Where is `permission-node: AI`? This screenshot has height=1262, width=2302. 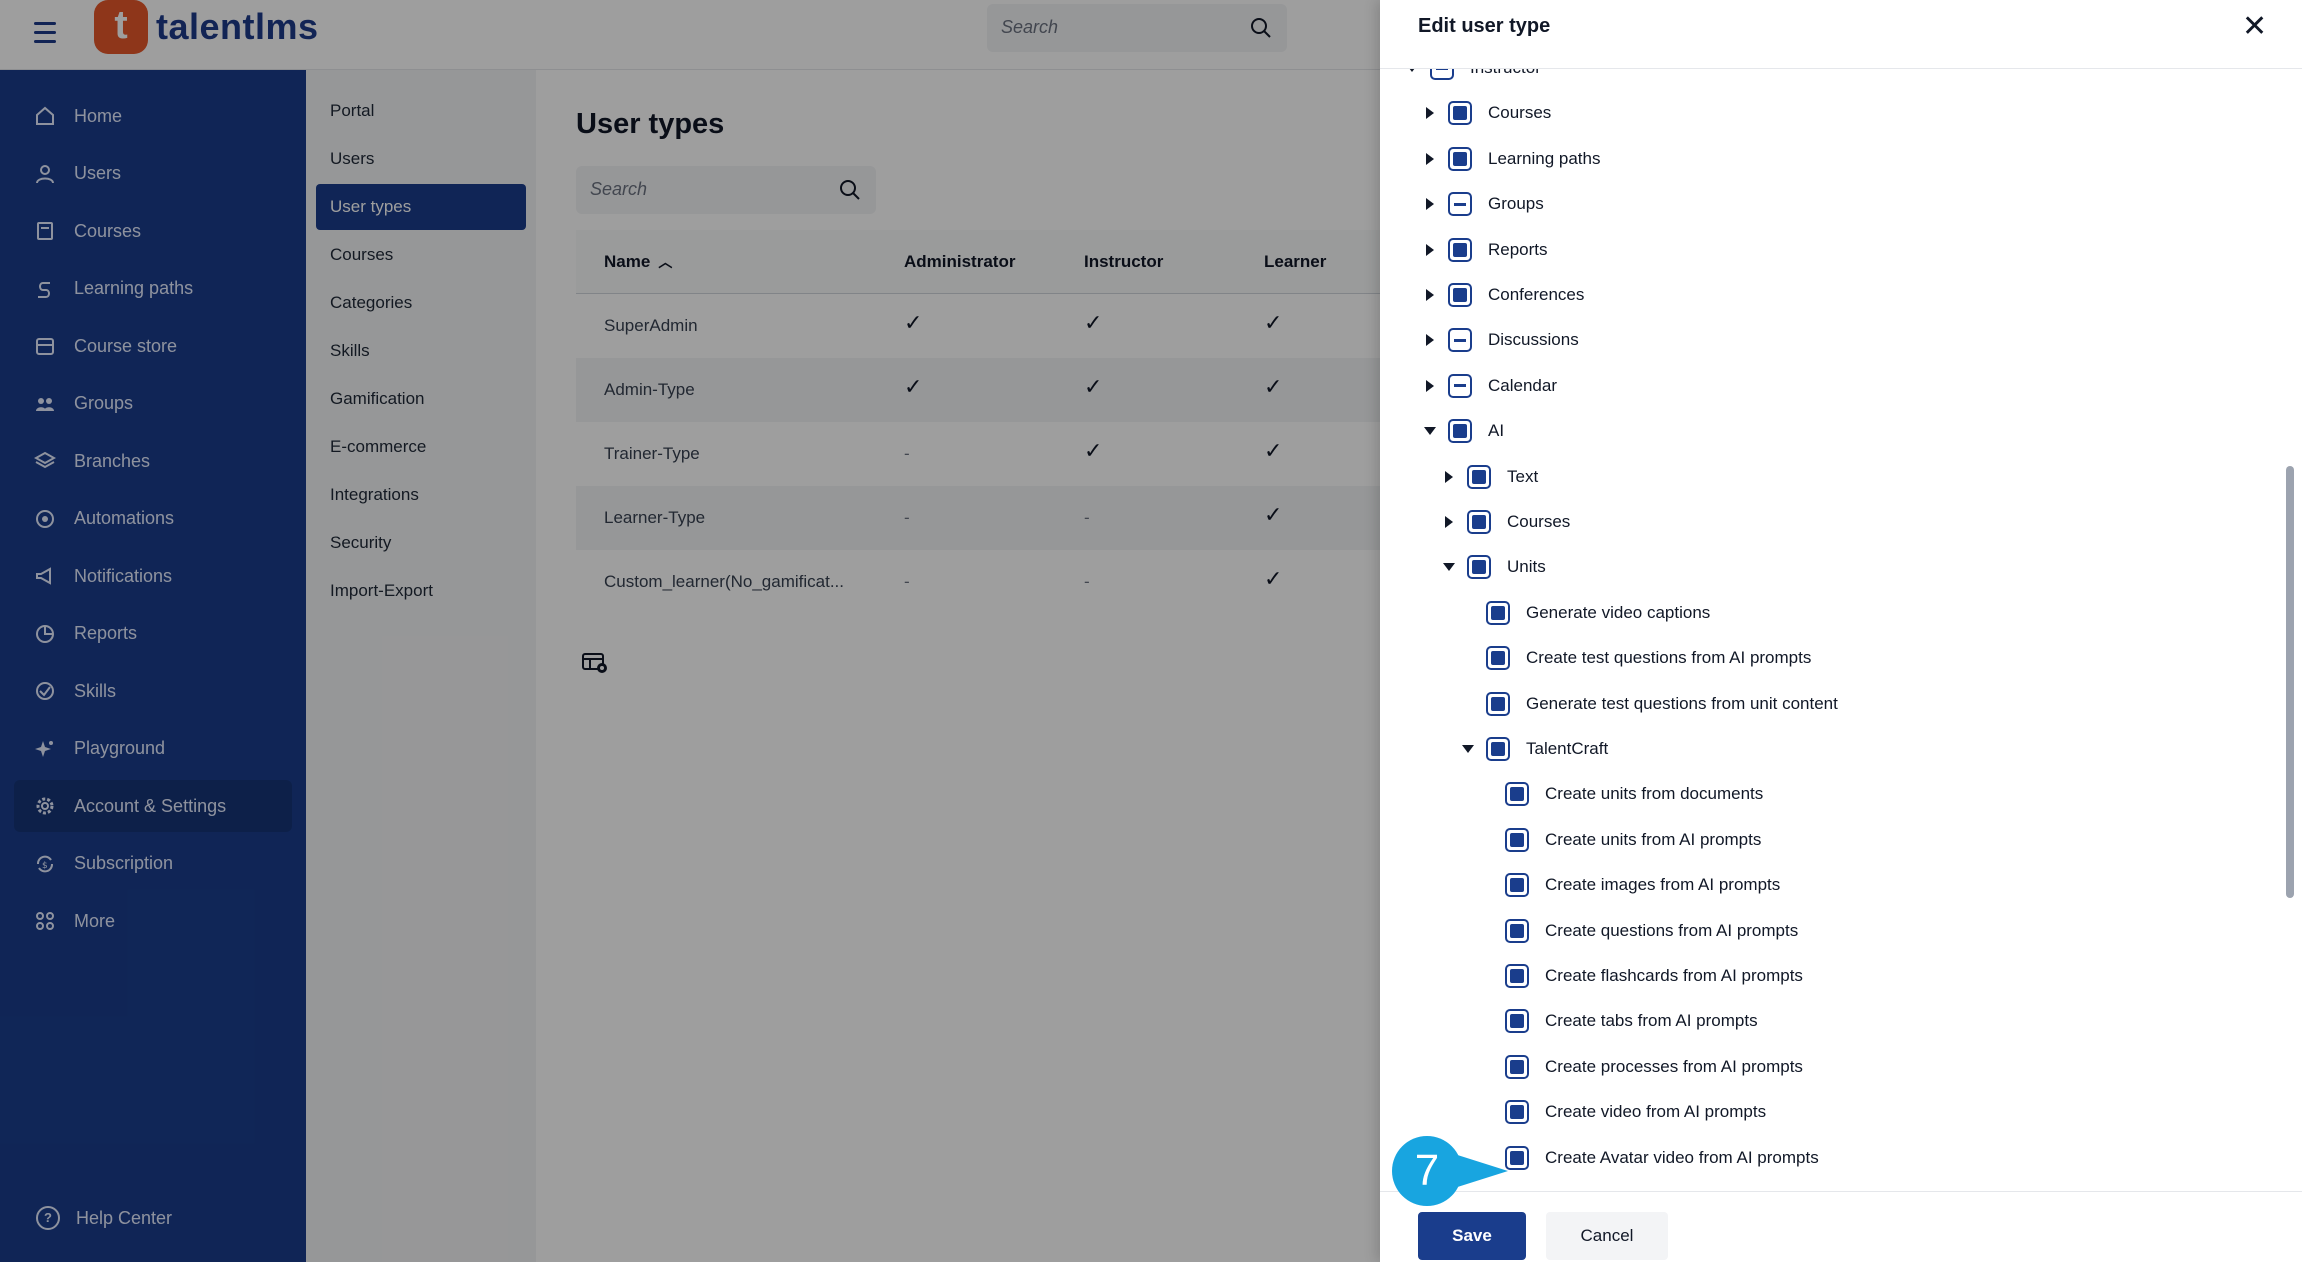 permission-node: AI is located at coordinates (1463, 431).